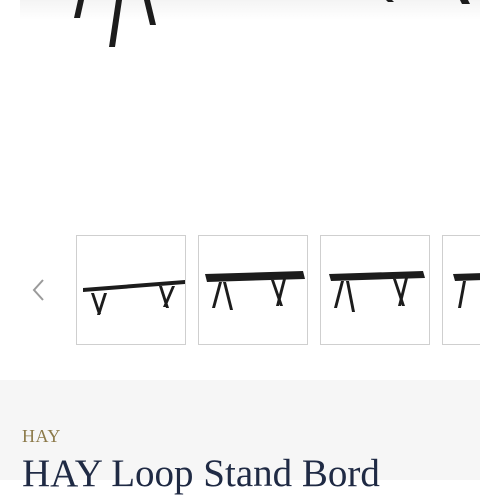  Describe the element at coordinates (201, 473) in the screenshot. I see `product-title: HAY Loop Stand Bord` at that location.